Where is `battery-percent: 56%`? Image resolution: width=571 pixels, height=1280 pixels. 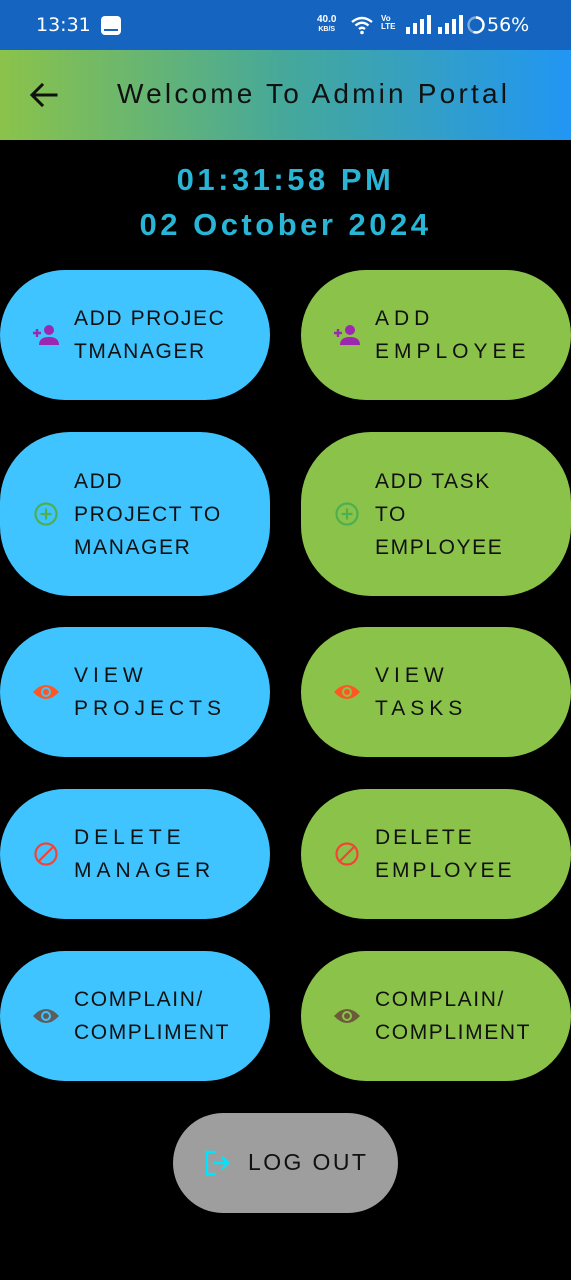
battery-percent: 56% is located at coordinates (508, 25).